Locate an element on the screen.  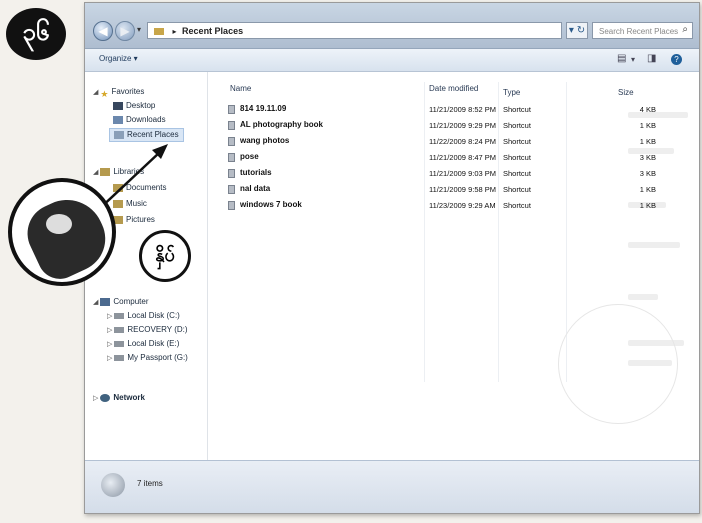
file-name: pose is located at coordinates (249, 156).